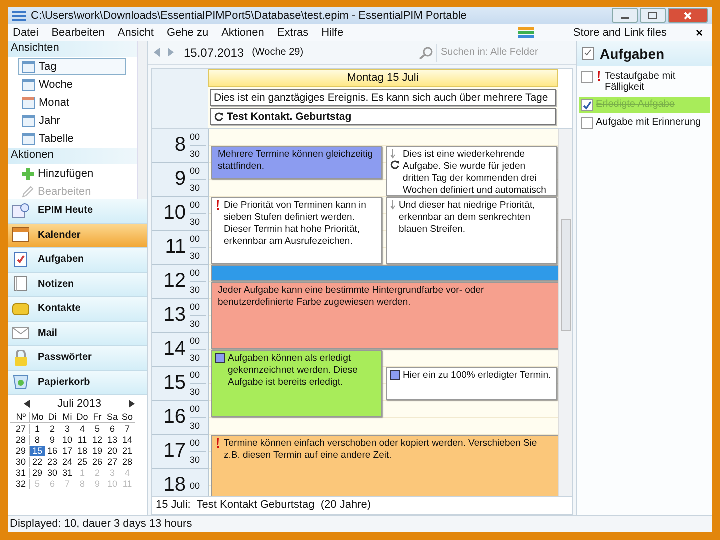 This screenshot has height=540, width=720. What do you see at coordinates (471, 230) in the screenshot?
I see `calendar-event: Und dieser hat niedrige Priorität, erkennbar an dem senkrechten blauen Streifen.` at bounding box center [471, 230].